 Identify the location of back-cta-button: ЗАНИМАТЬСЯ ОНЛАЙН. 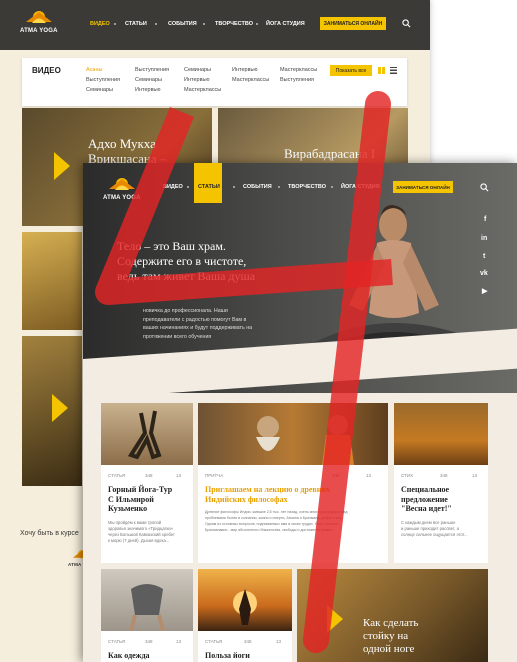
(353, 23).